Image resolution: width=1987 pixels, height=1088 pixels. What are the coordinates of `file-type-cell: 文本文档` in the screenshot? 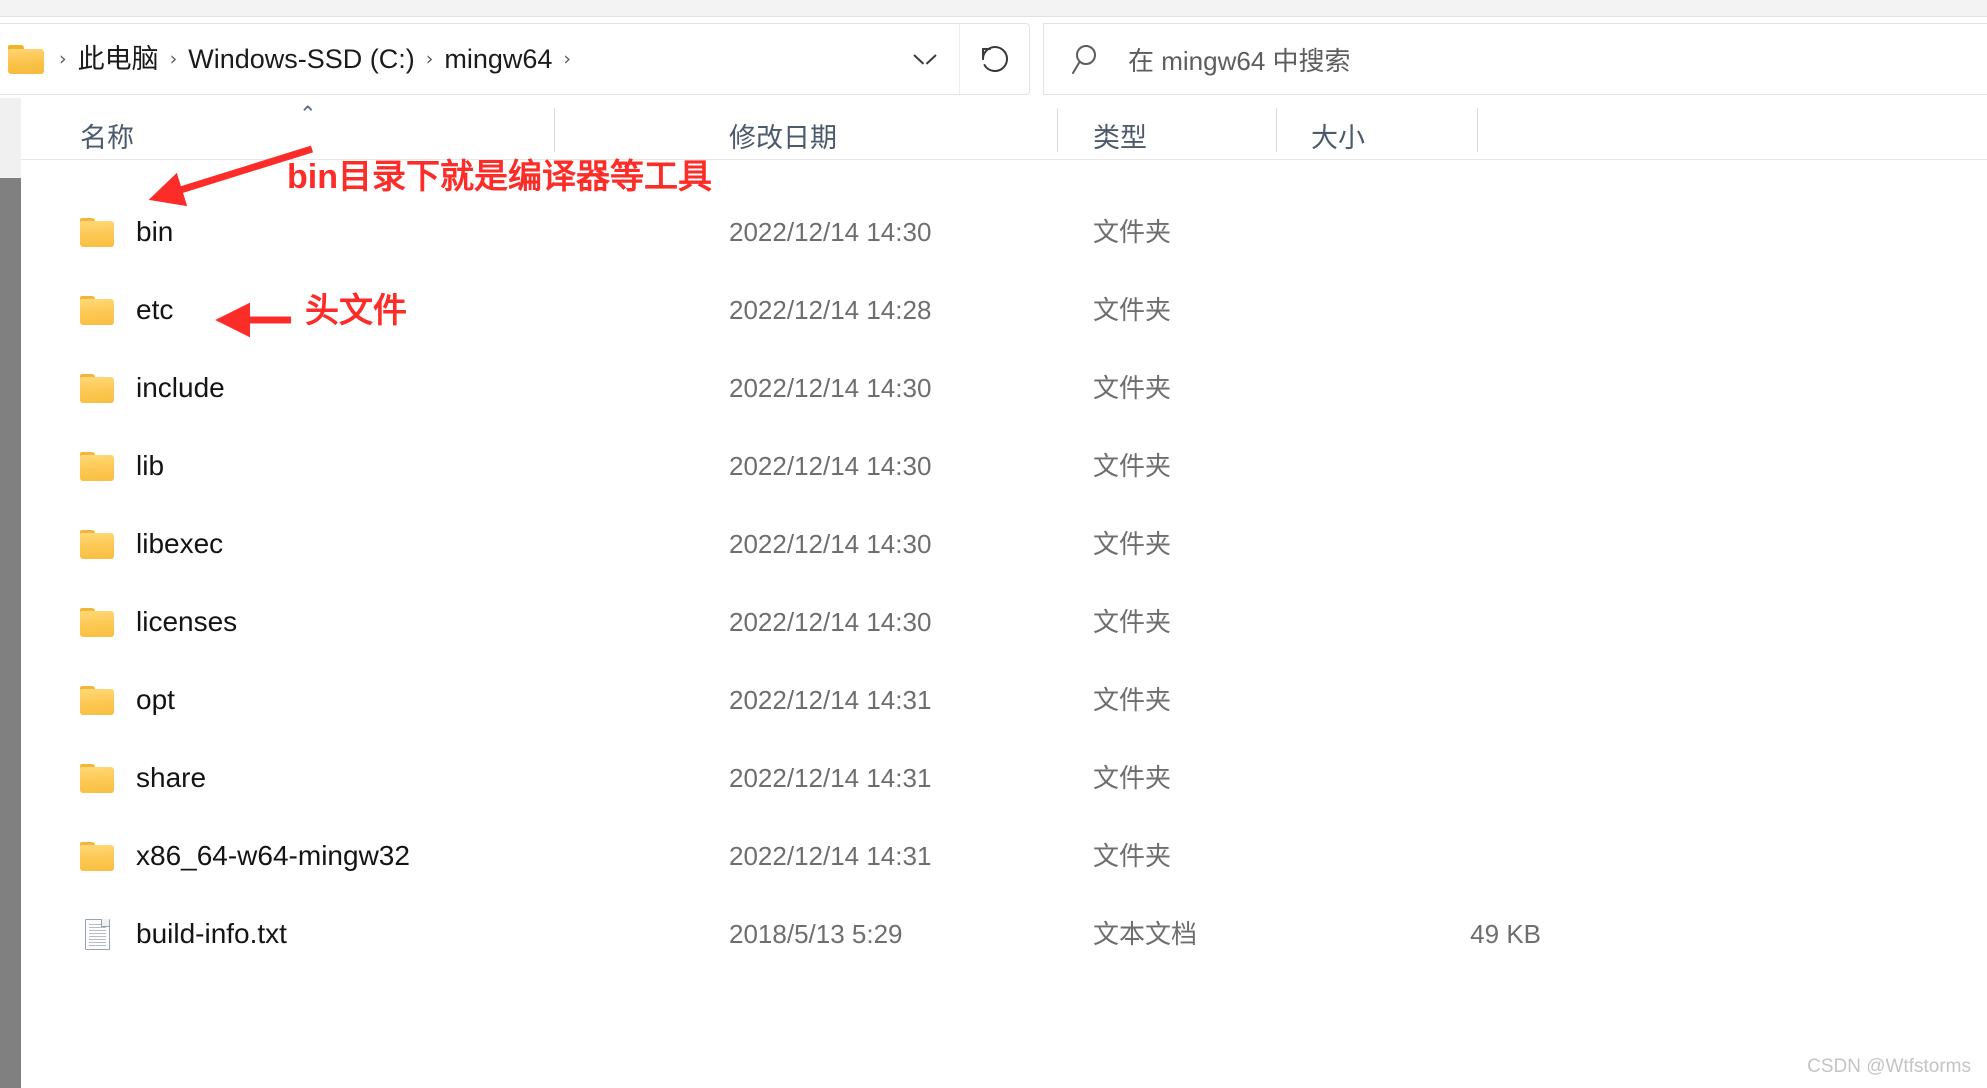 It's located at (1145, 934).